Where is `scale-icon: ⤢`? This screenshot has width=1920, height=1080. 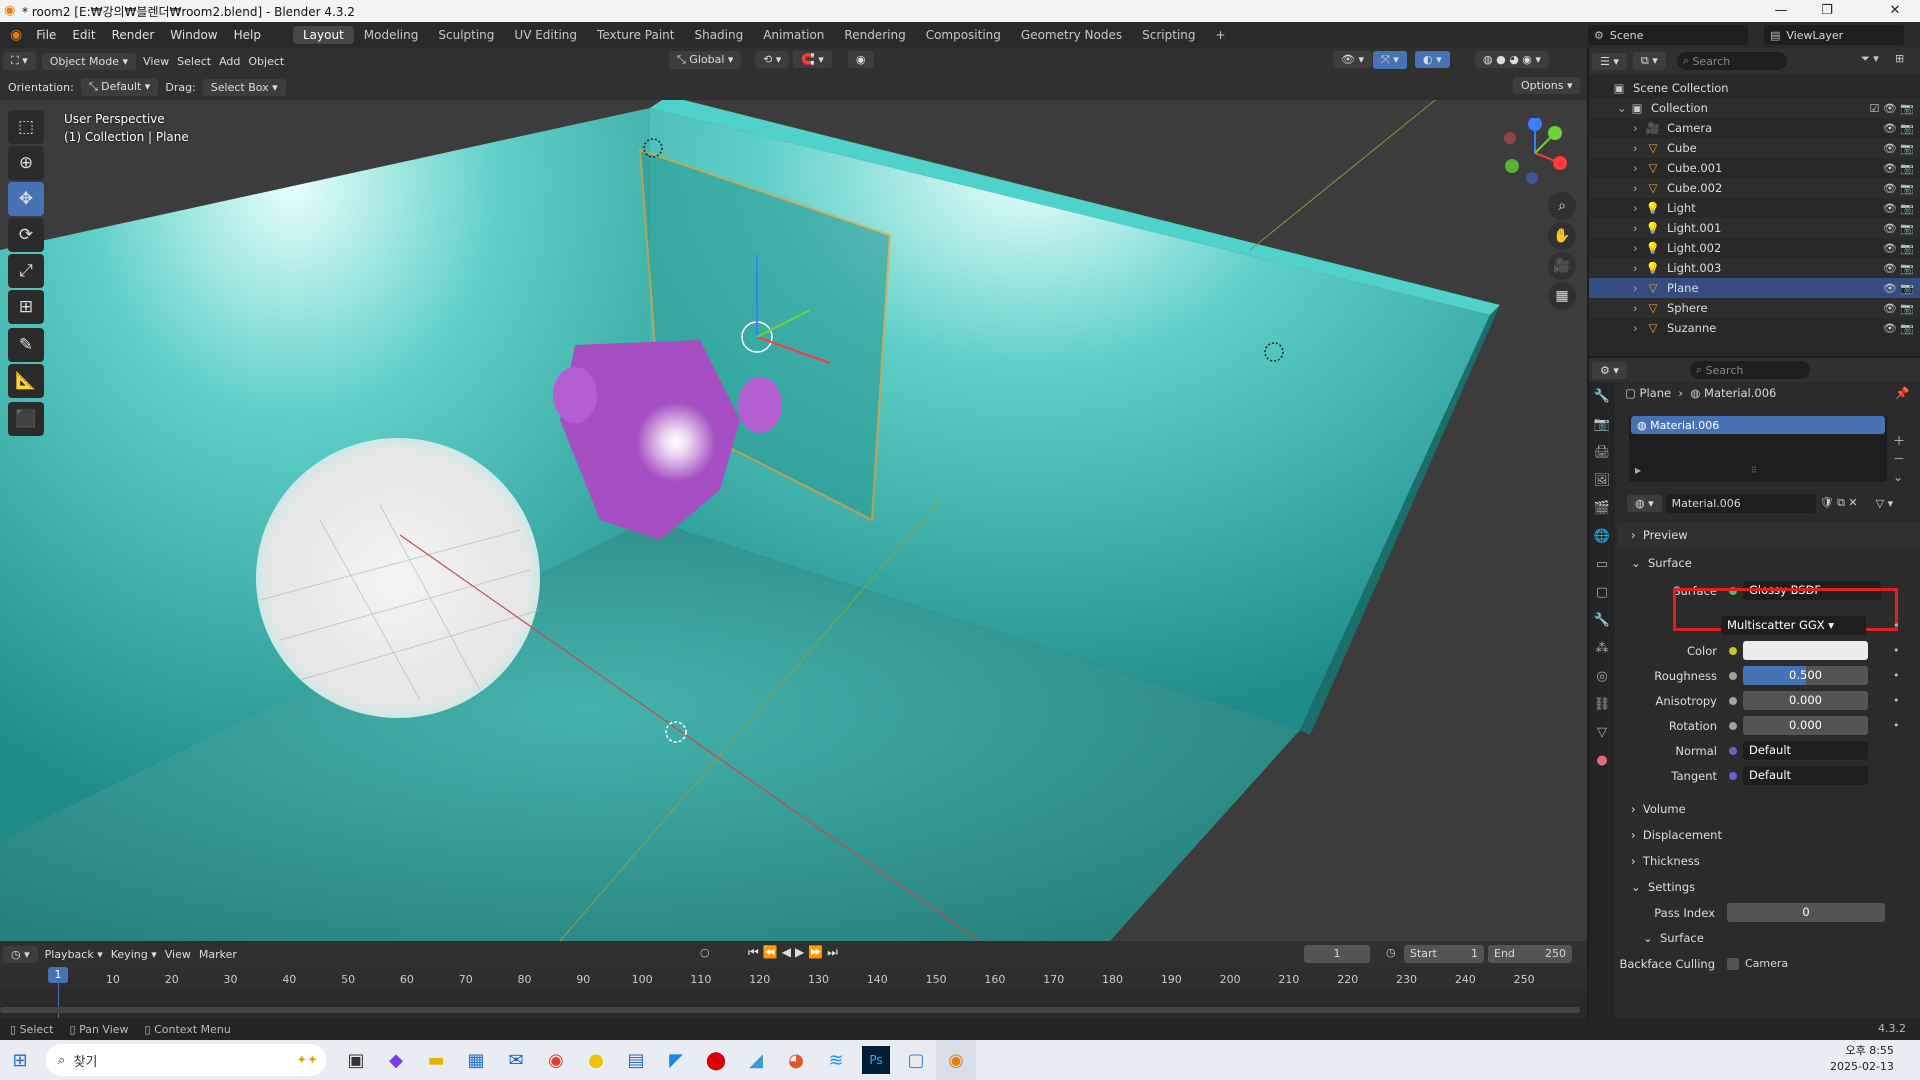 scale-icon: ⤢ is located at coordinates (26, 271).